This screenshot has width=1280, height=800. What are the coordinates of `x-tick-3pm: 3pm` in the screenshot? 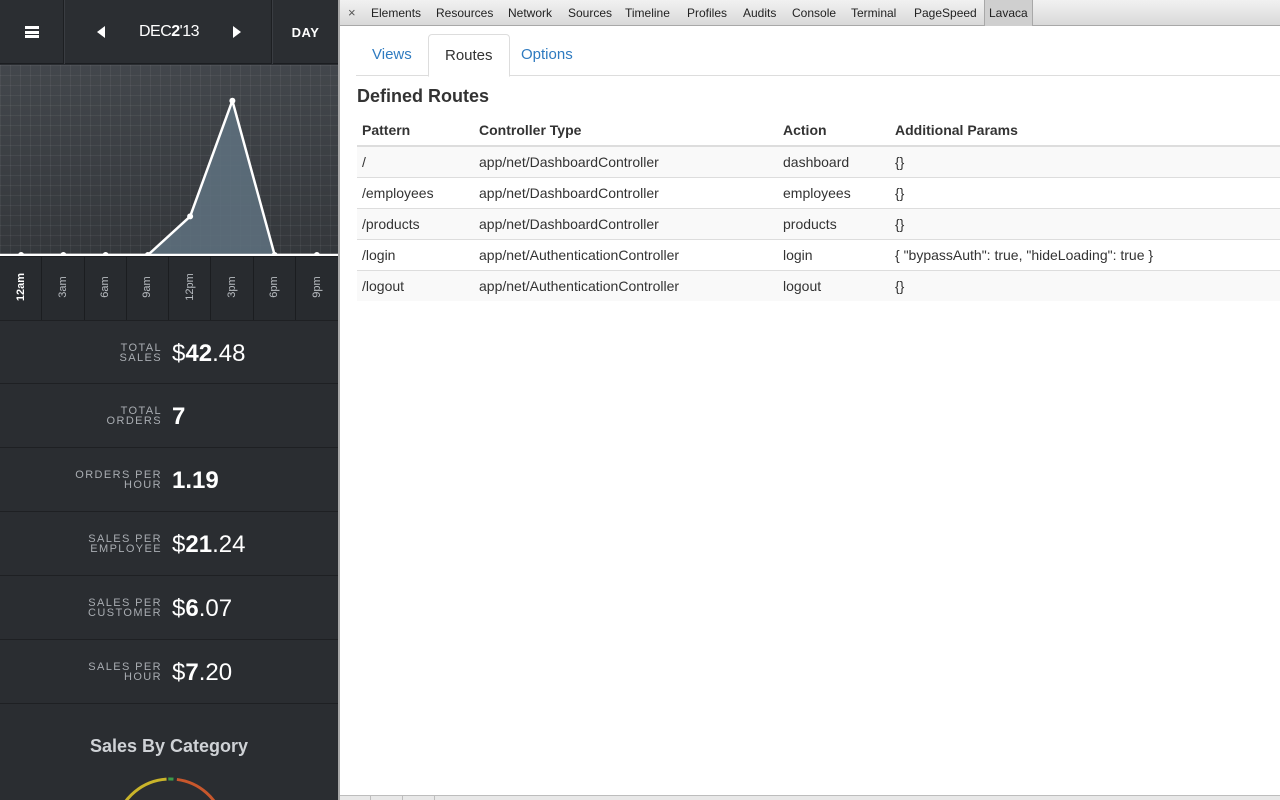 It's located at (232, 289).